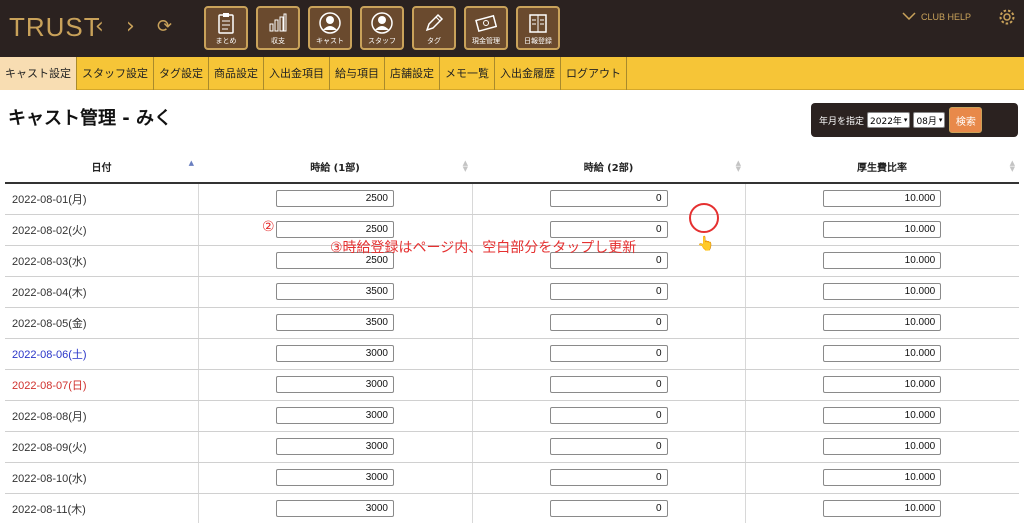 The height and width of the screenshot is (523, 1024). I want to click on column-header-label: 時給 (2部), so click(608, 168).